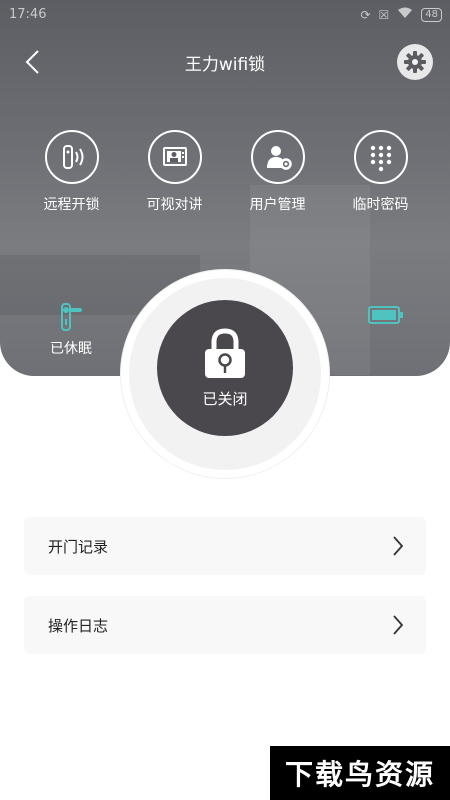 This screenshot has height=800, width=450. Describe the element at coordinates (225, 16) in the screenshot. I see `status-bar: 17:46 ⟳ ☒ 48` at that location.